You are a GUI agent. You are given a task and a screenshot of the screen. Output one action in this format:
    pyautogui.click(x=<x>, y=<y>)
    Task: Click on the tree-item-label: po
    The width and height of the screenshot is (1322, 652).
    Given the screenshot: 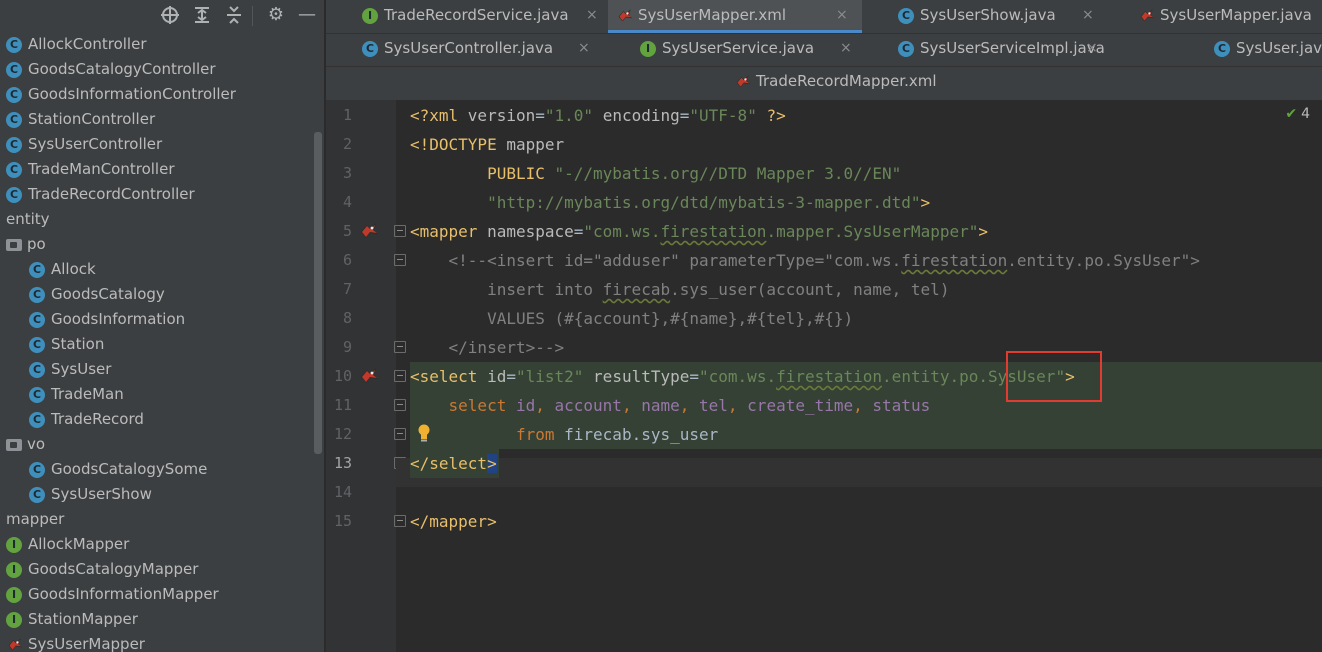 What is the action you would take?
    pyautogui.click(x=36, y=244)
    